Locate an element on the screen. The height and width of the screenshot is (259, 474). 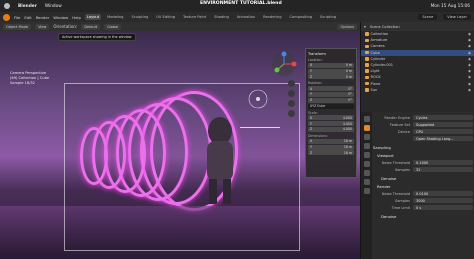
tab-modeling: Modeling is located at coordinates (115, 17).